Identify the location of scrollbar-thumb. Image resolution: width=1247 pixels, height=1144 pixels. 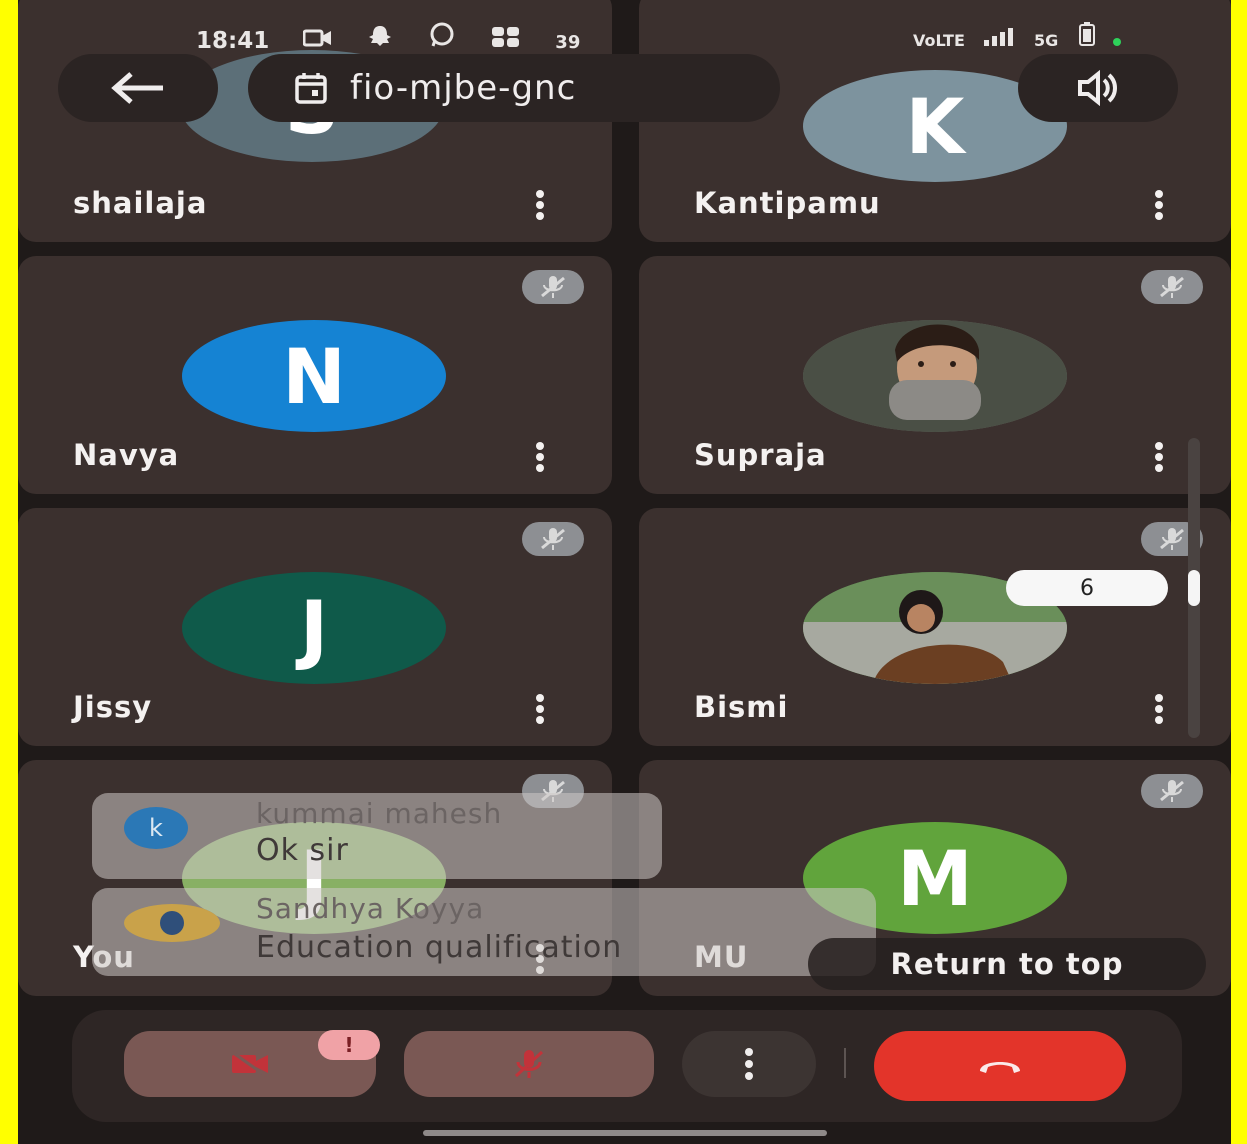
(1194, 588).